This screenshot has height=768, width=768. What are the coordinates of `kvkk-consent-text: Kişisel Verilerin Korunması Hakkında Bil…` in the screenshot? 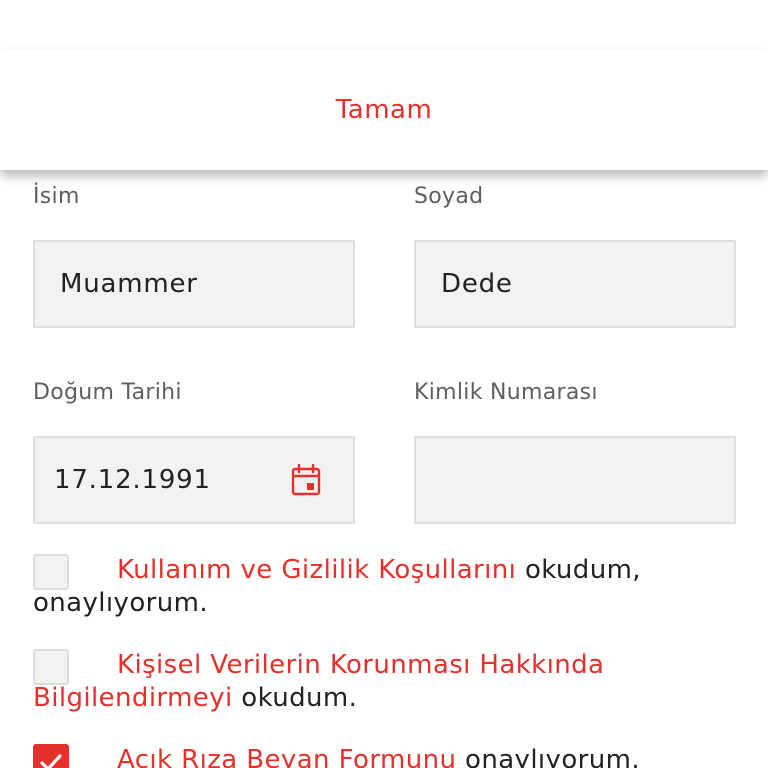 It's located at (383, 682).